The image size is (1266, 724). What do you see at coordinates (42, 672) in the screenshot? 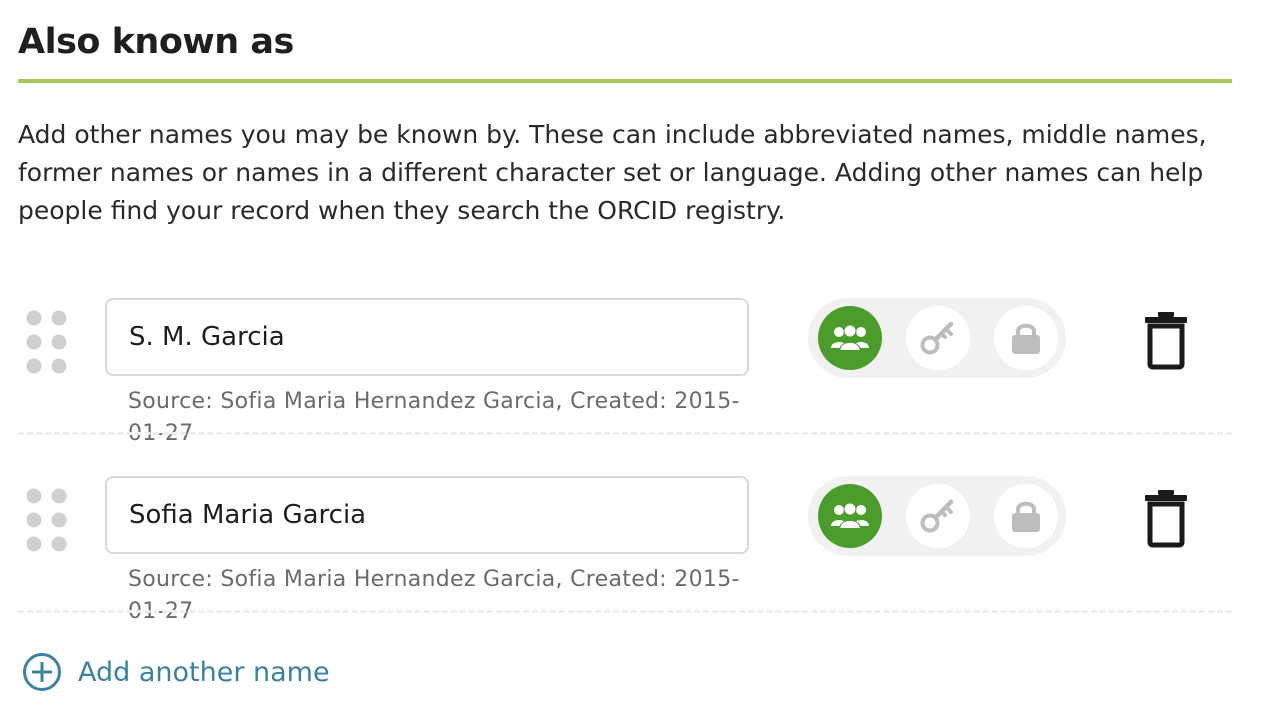
I see `plus-circle-icon` at bounding box center [42, 672].